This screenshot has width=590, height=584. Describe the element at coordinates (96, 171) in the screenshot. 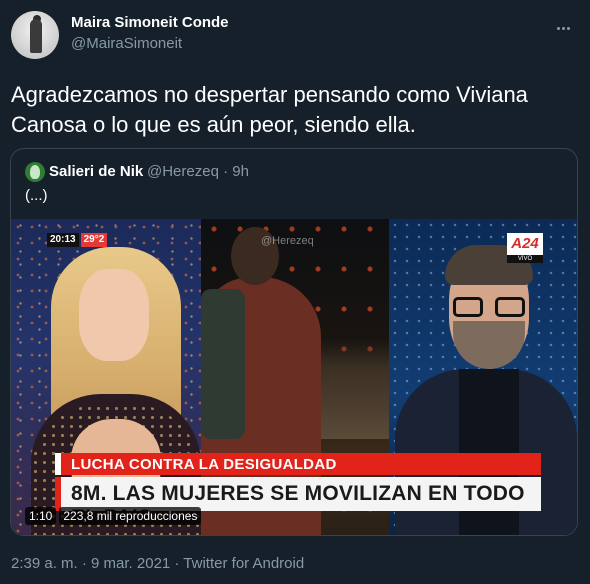

I see `quoted-author-name: Salieri de Nik` at that location.